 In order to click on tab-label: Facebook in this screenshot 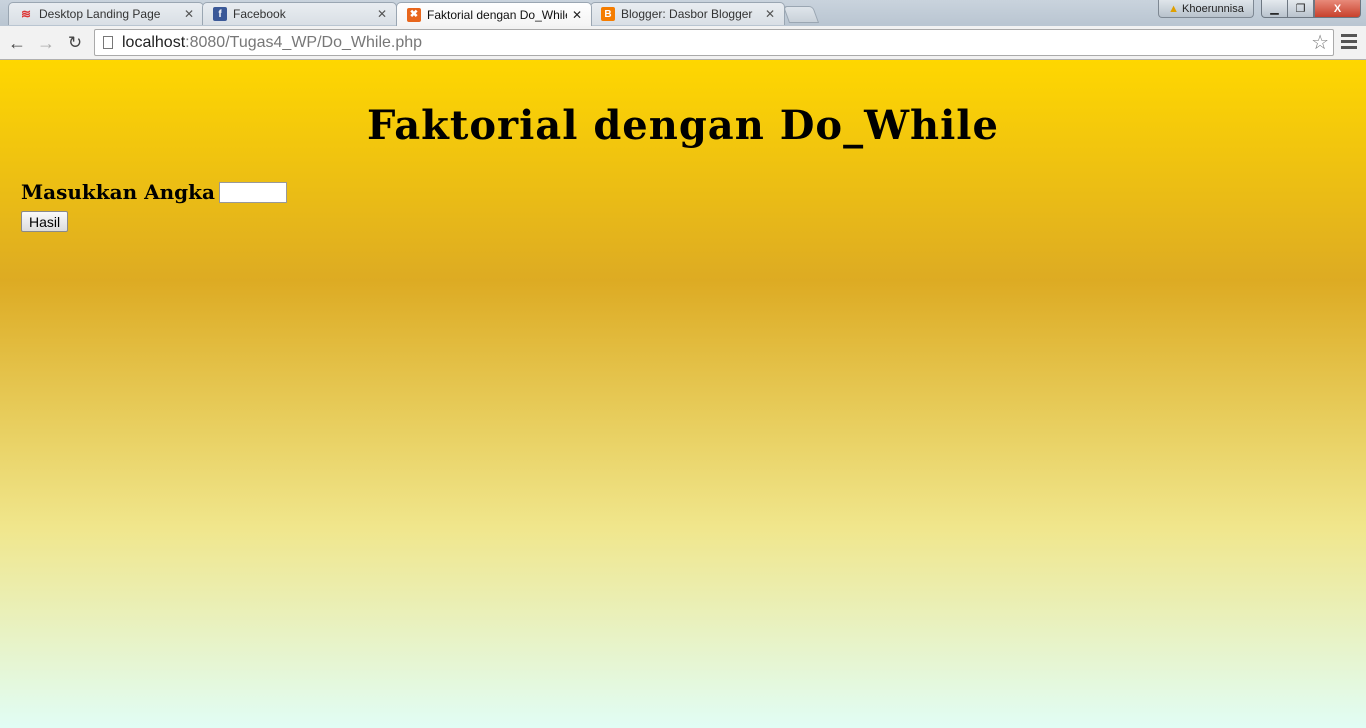, I will do `click(259, 14)`.